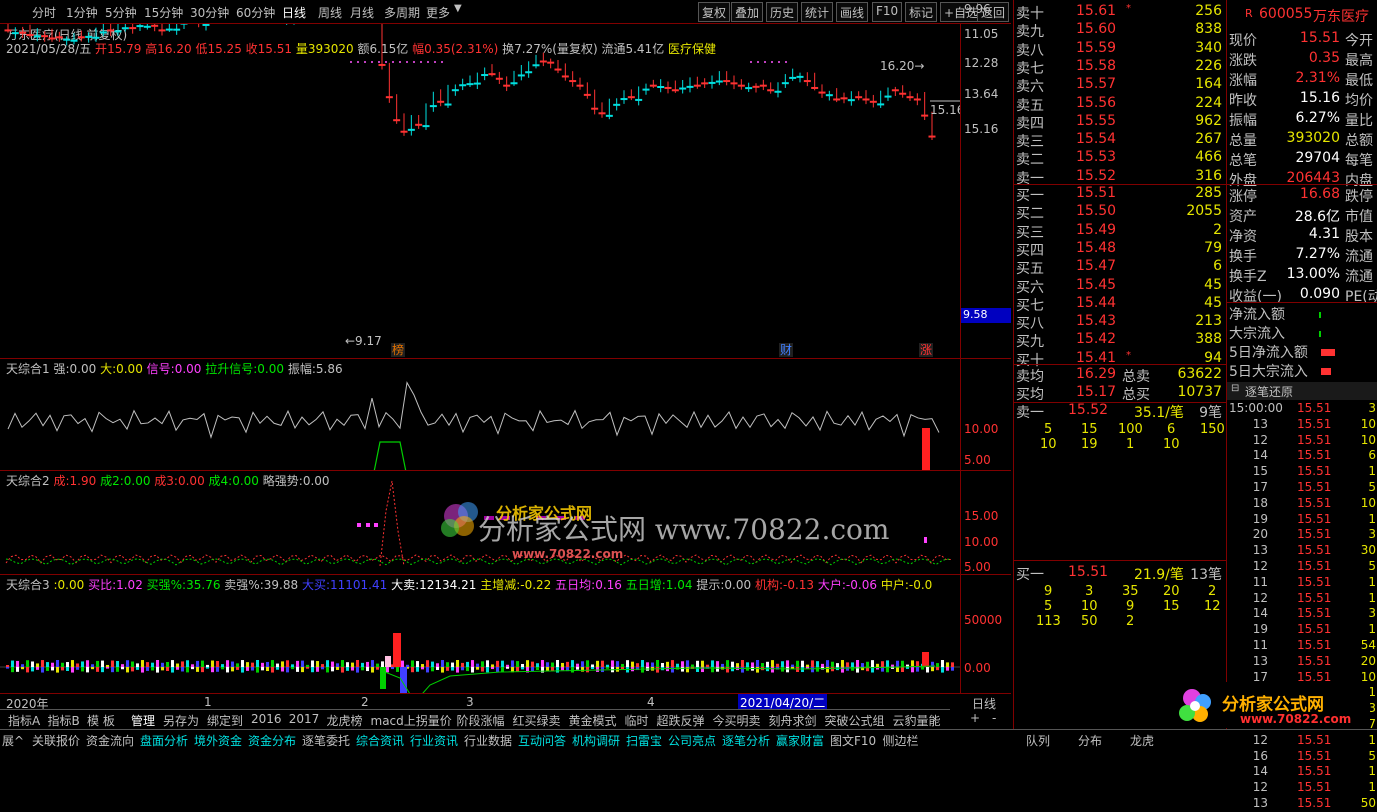  I want to click on feature-tab: 展^, so click(13, 740).